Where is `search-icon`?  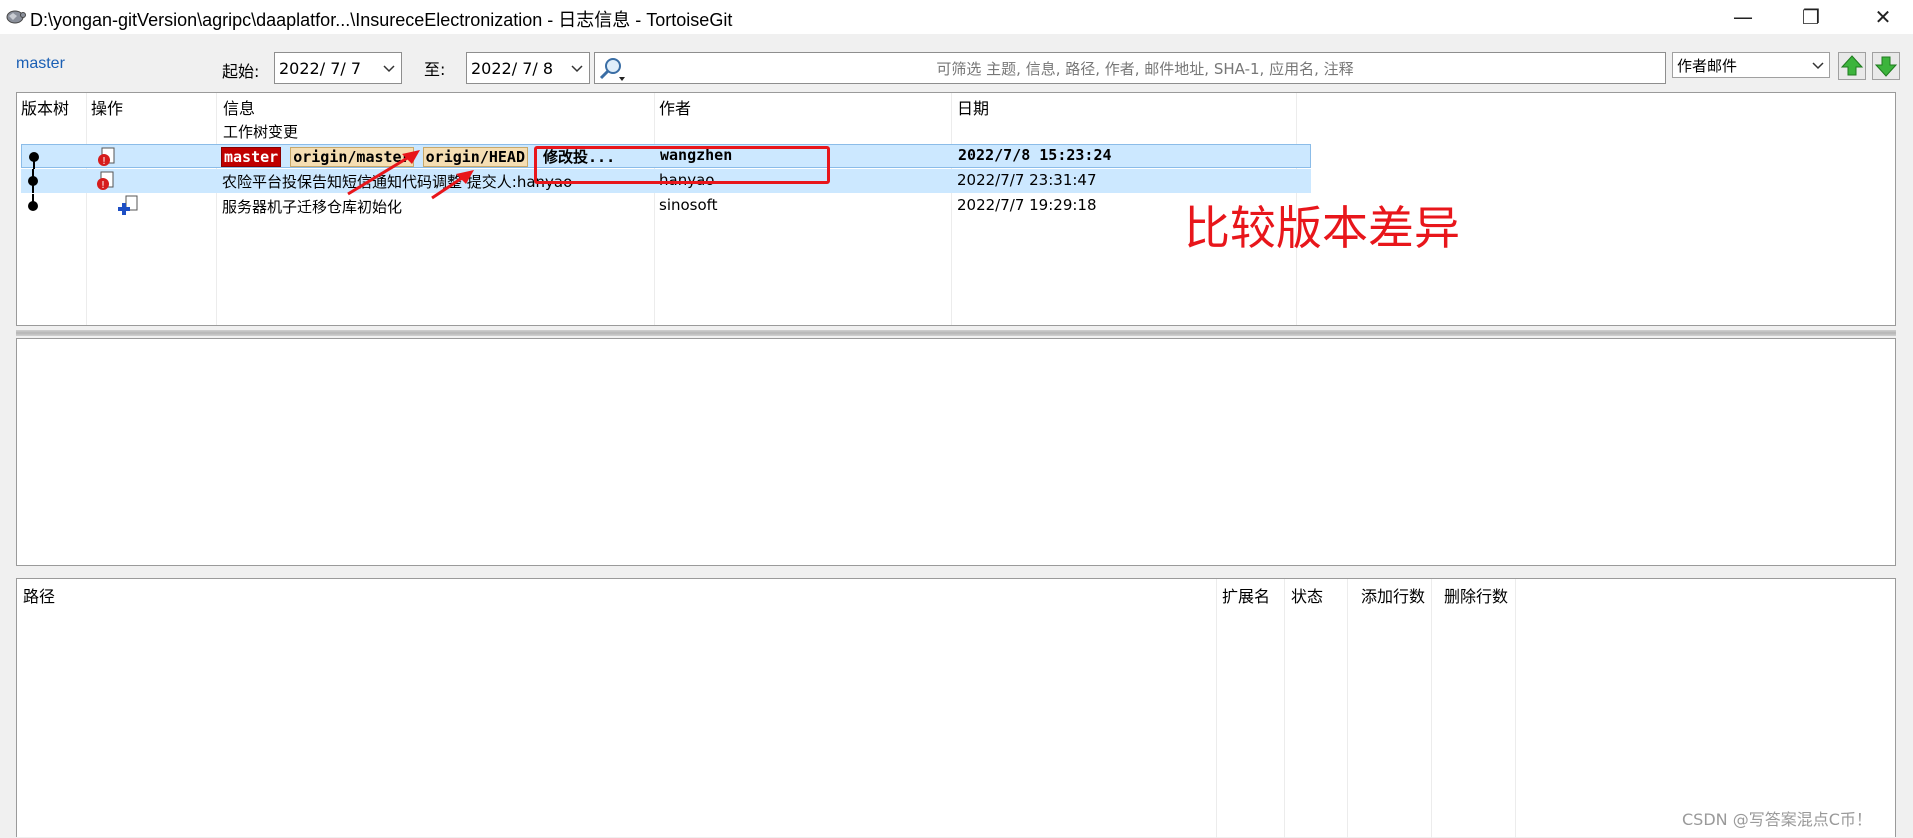
search-icon is located at coordinates (612, 69).